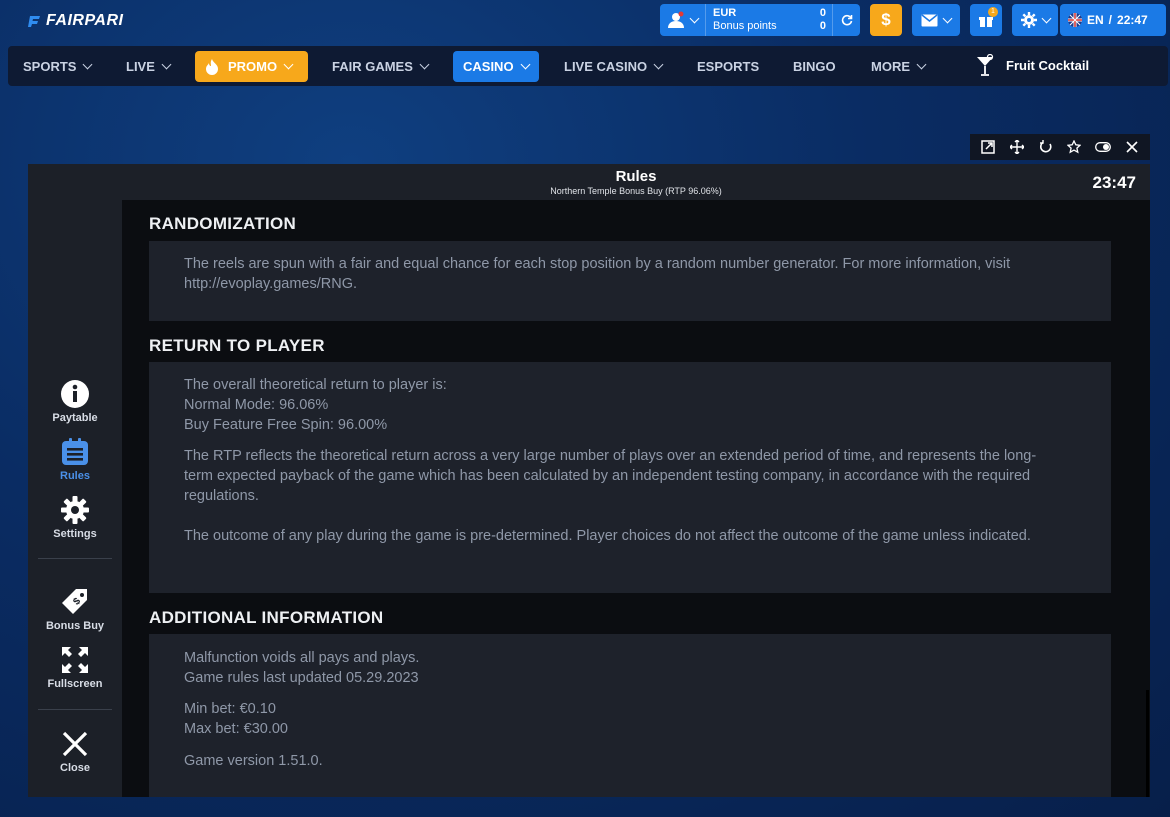 The height and width of the screenshot is (817, 1170). Describe the element at coordinates (929, 19) in the screenshot. I see `mail-icon` at that location.